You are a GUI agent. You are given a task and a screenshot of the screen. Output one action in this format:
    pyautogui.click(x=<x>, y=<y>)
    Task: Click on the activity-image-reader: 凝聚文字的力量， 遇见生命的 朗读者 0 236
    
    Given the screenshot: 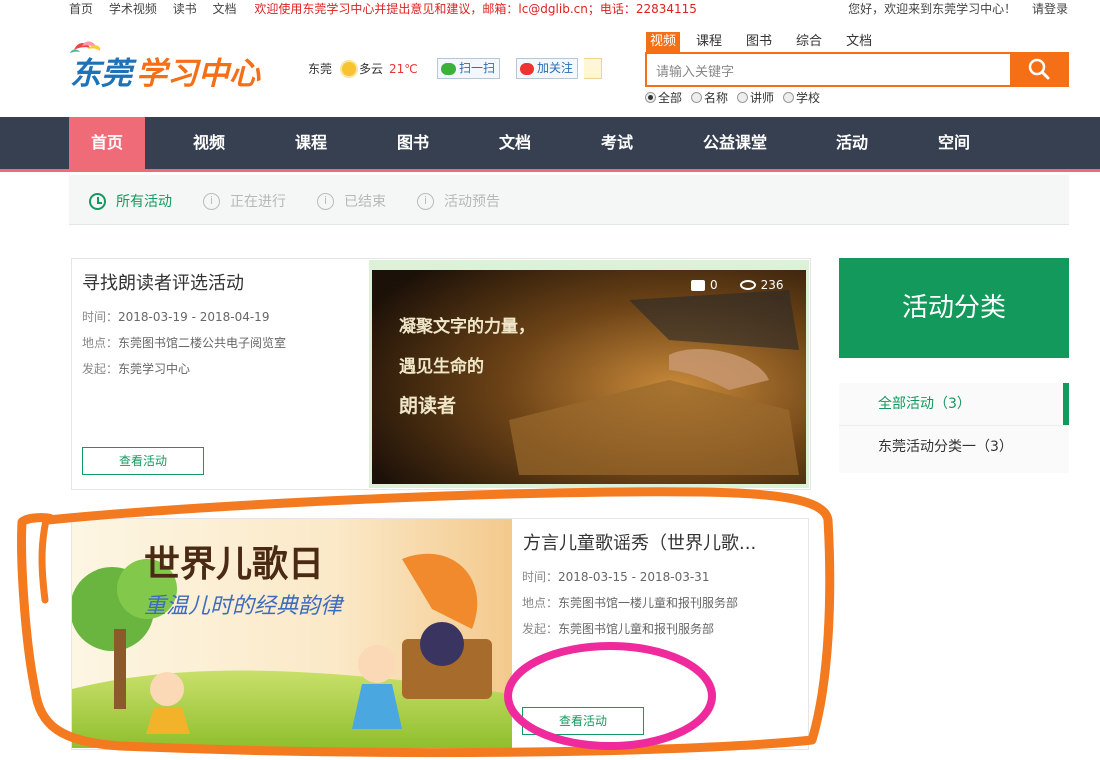 What is the action you would take?
    pyautogui.click(x=589, y=374)
    